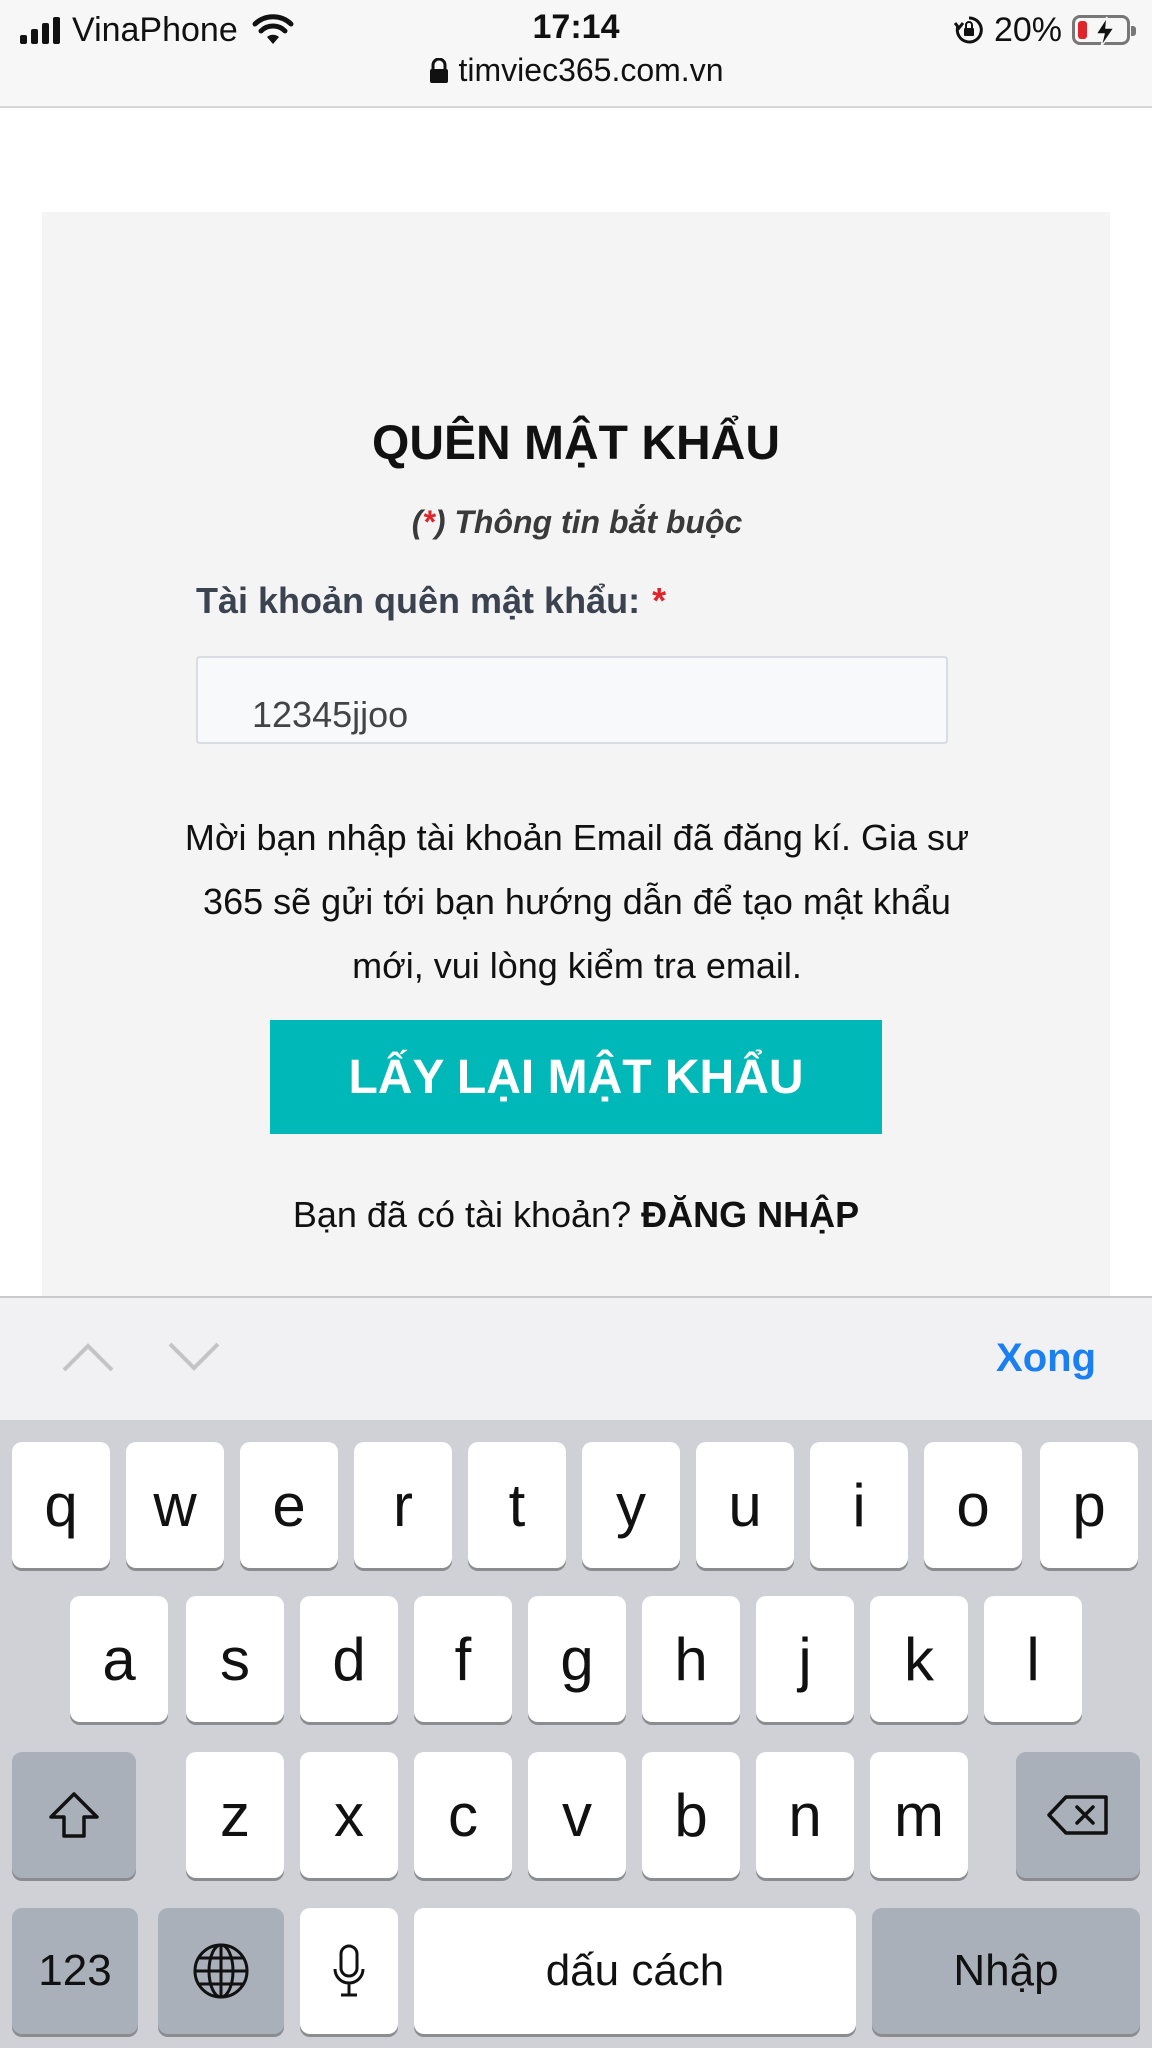 The height and width of the screenshot is (2048, 1152). Describe the element at coordinates (745, 1505) in the screenshot. I see `key-u: u` at that location.